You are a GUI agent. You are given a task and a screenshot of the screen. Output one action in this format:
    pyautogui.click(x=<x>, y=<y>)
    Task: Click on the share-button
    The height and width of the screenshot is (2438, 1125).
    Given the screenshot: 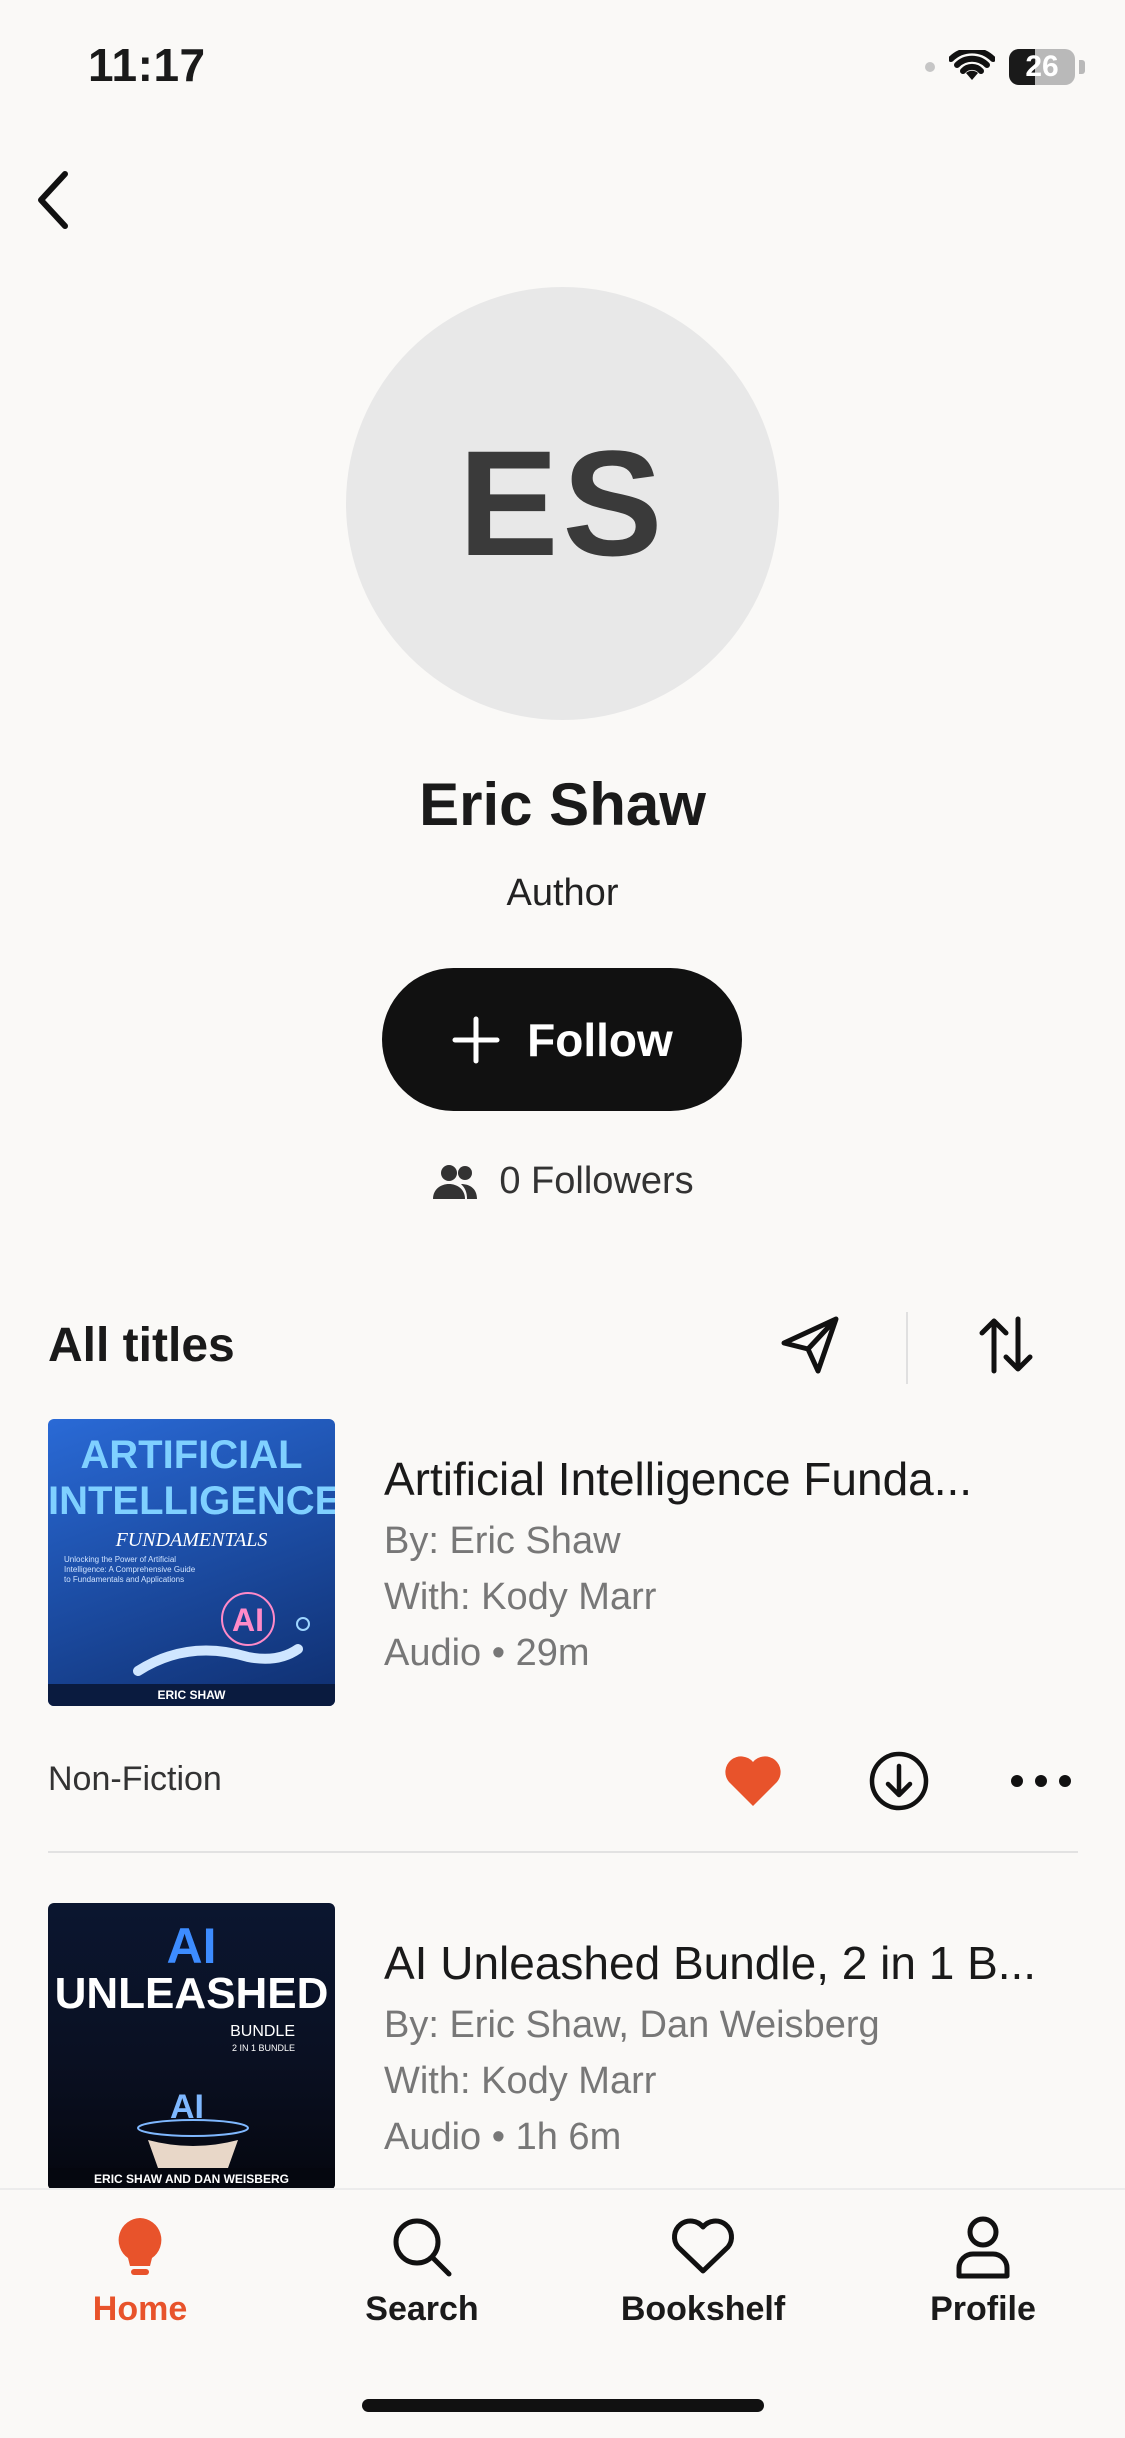 What is the action you would take?
    pyautogui.click(x=810, y=1345)
    